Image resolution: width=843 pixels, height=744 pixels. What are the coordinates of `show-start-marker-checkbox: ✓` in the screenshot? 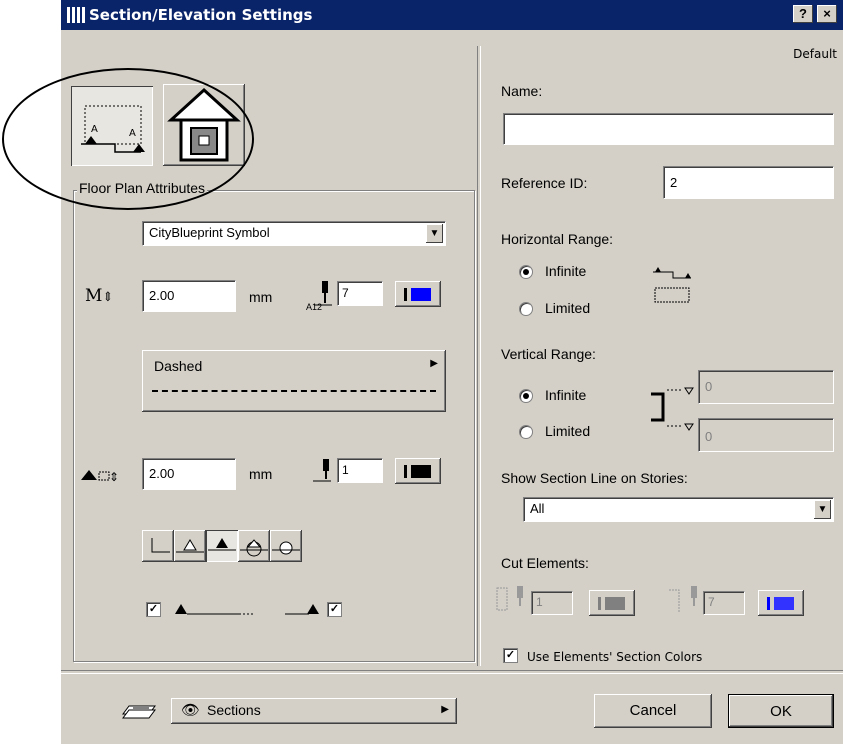 It's located at (153, 609).